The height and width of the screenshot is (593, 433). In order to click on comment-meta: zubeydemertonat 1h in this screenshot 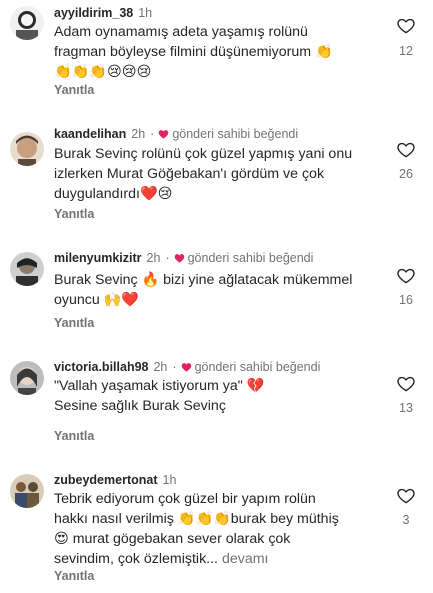, I will do `click(115, 480)`.